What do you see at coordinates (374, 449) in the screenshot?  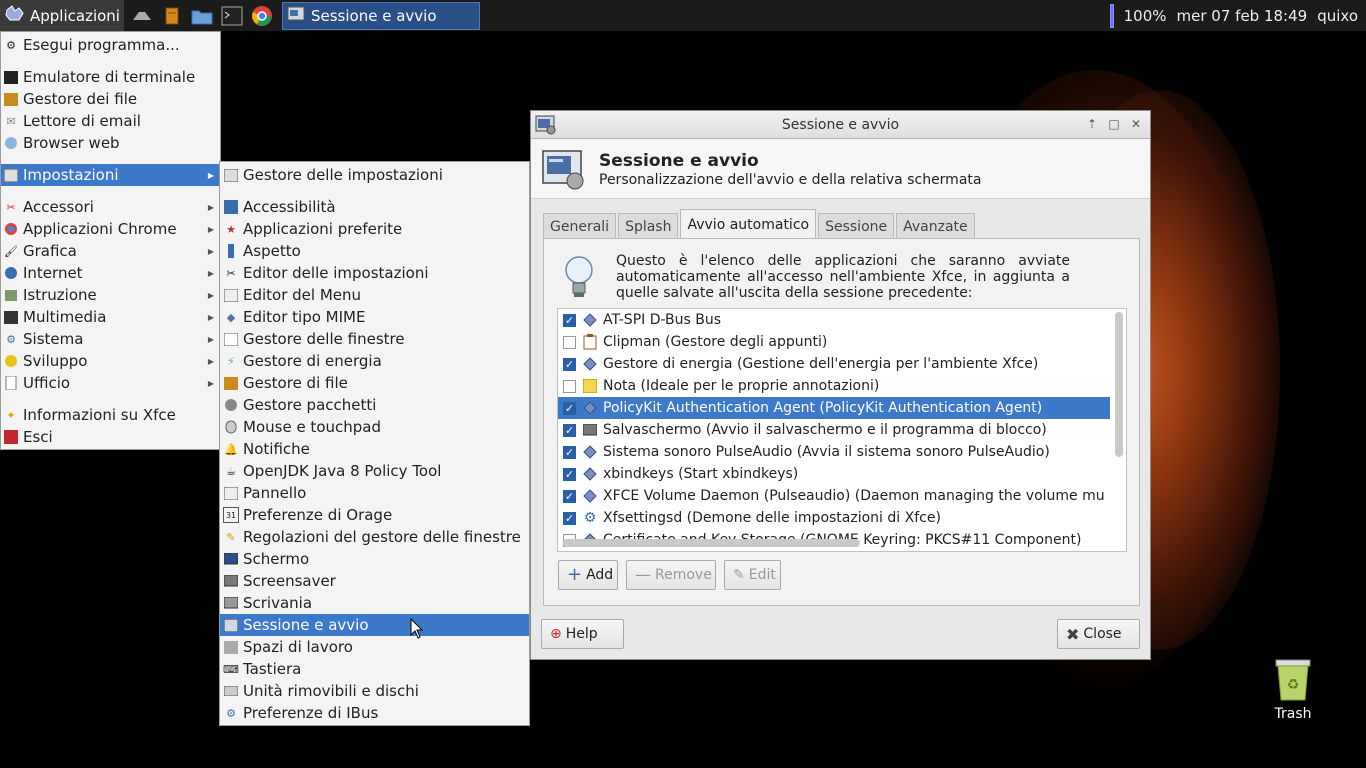 I see `menu-item-notifications: 🔔 Notifiche` at bounding box center [374, 449].